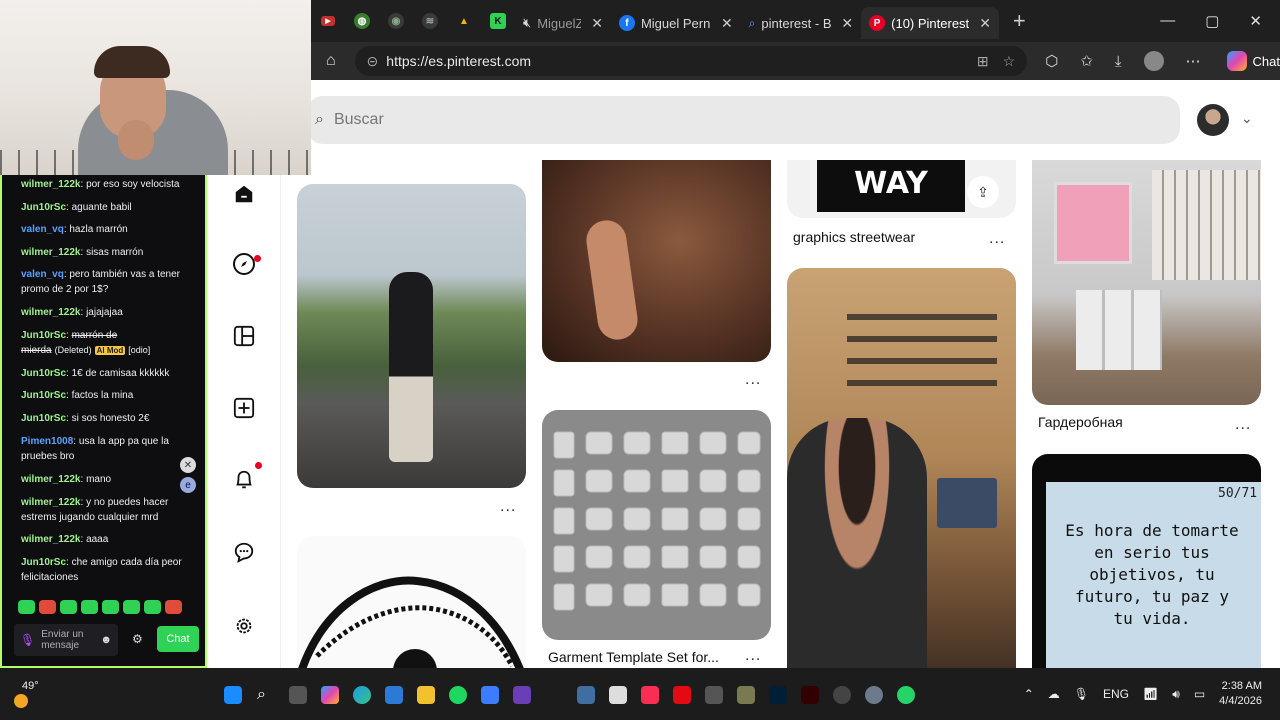  I want to click on onedrive-icon: ☁, so click(1054, 694).